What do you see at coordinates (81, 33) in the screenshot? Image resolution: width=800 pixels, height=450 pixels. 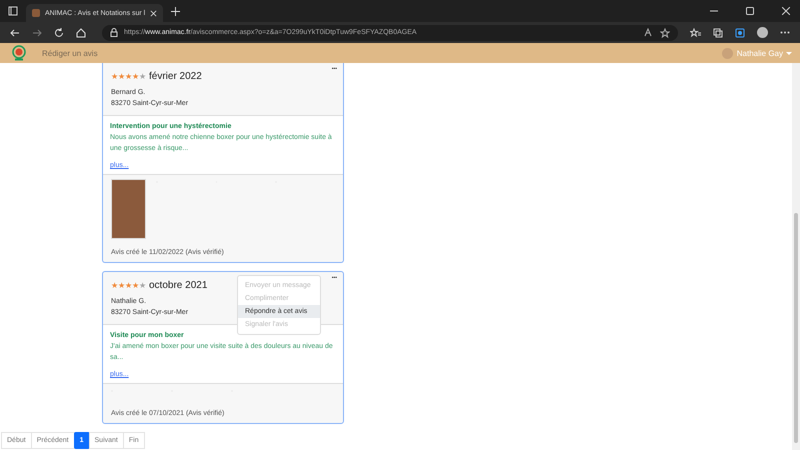 I see `home-icon` at bounding box center [81, 33].